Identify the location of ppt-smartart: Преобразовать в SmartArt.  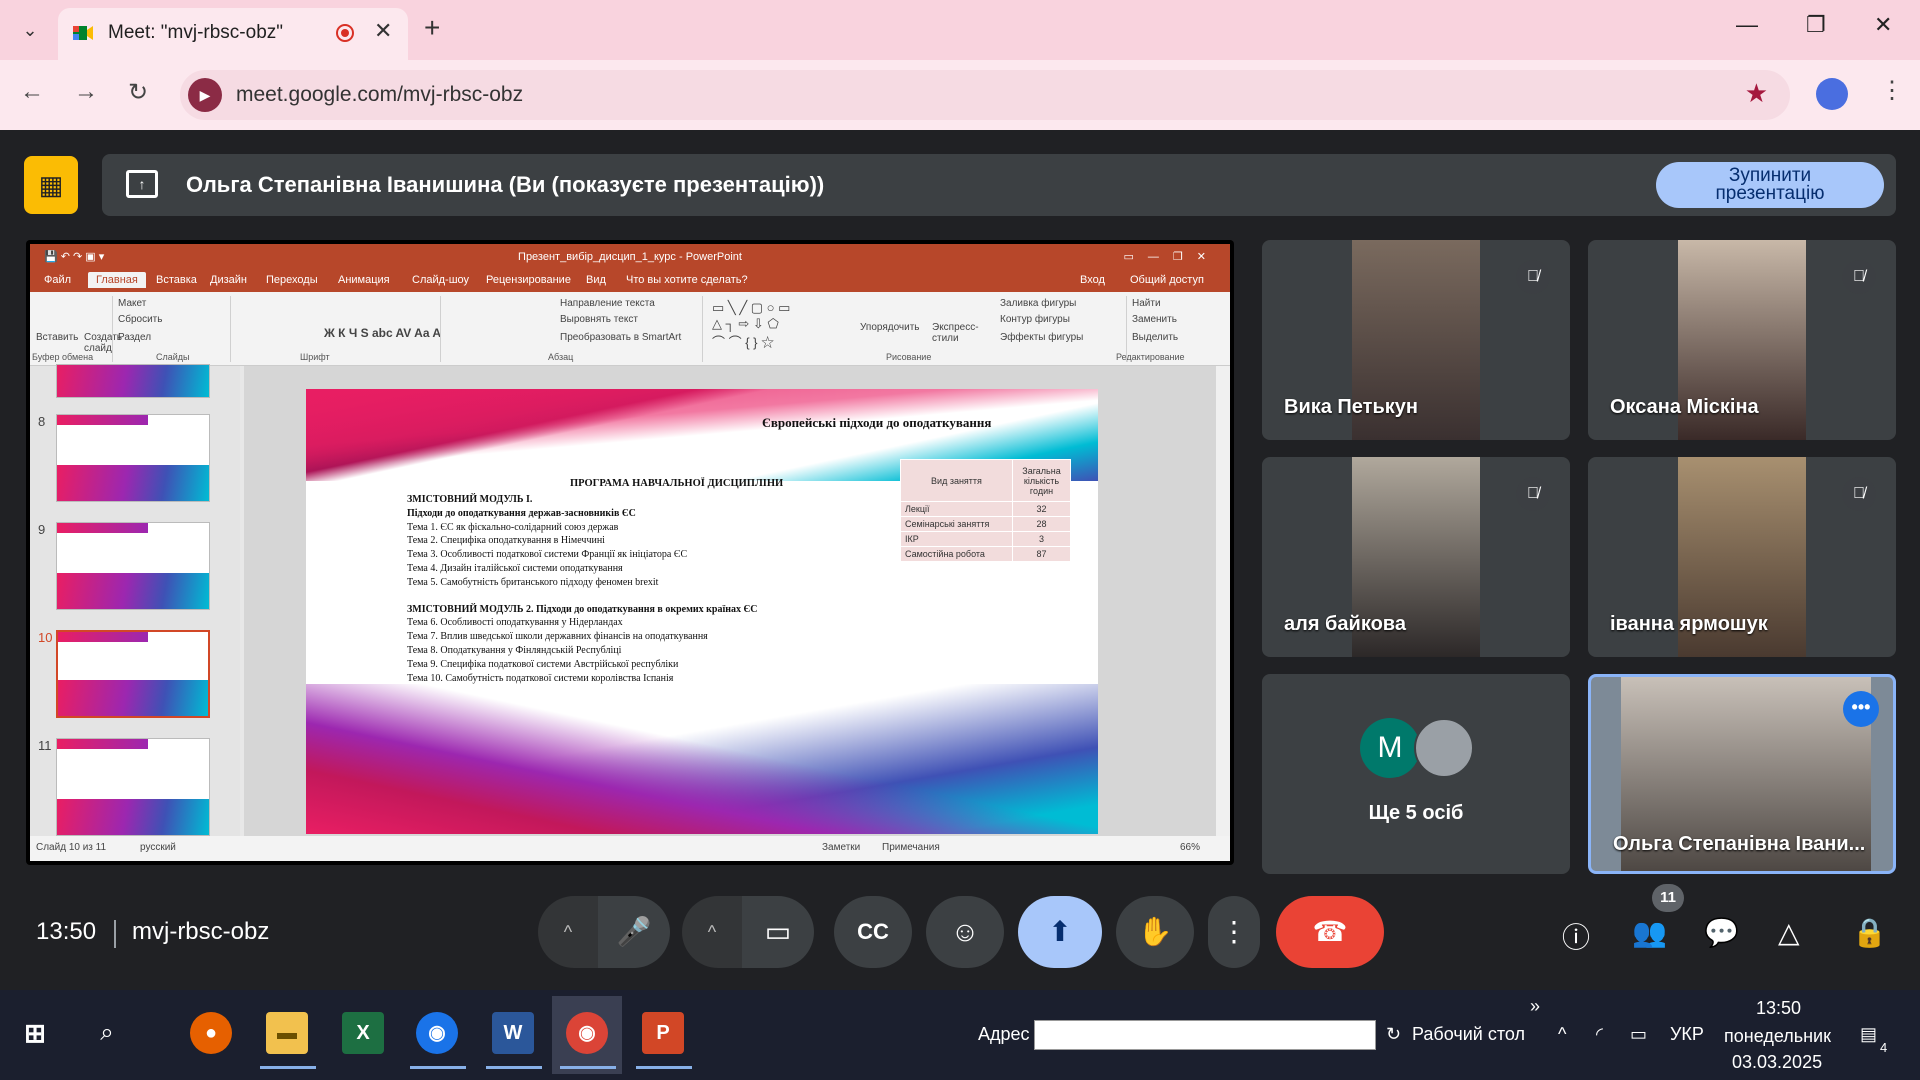
(620, 337).